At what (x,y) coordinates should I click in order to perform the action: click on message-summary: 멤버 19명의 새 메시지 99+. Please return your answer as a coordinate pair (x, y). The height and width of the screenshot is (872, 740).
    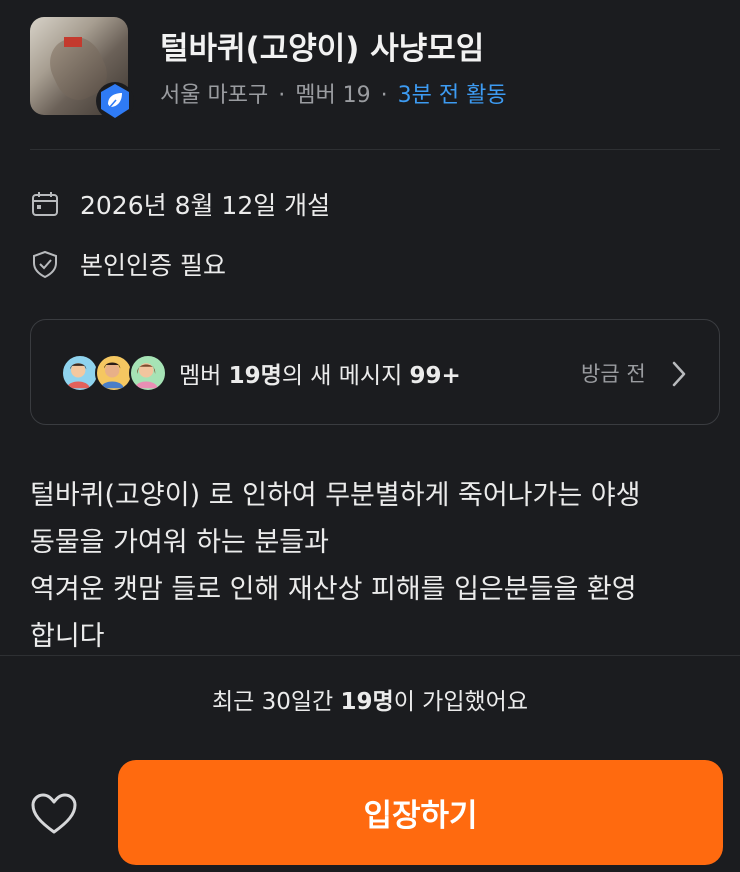
    Looking at the image, I should click on (320, 373).